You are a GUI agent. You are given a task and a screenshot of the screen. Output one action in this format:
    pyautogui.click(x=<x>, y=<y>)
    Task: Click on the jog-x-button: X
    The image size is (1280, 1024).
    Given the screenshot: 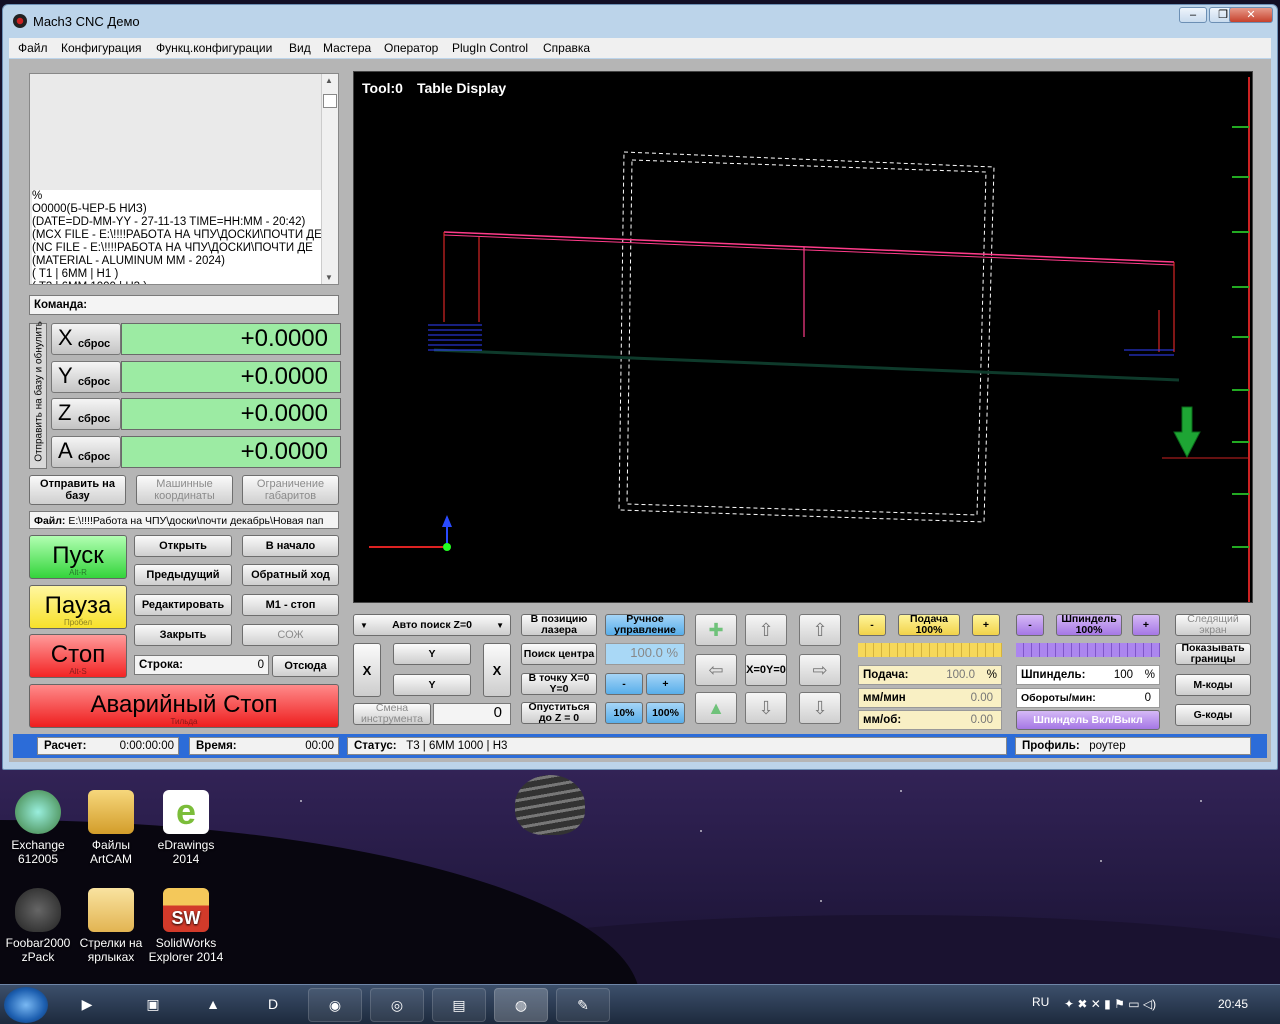 What is the action you would take?
    pyautogui.click(x=367, y=670)
    